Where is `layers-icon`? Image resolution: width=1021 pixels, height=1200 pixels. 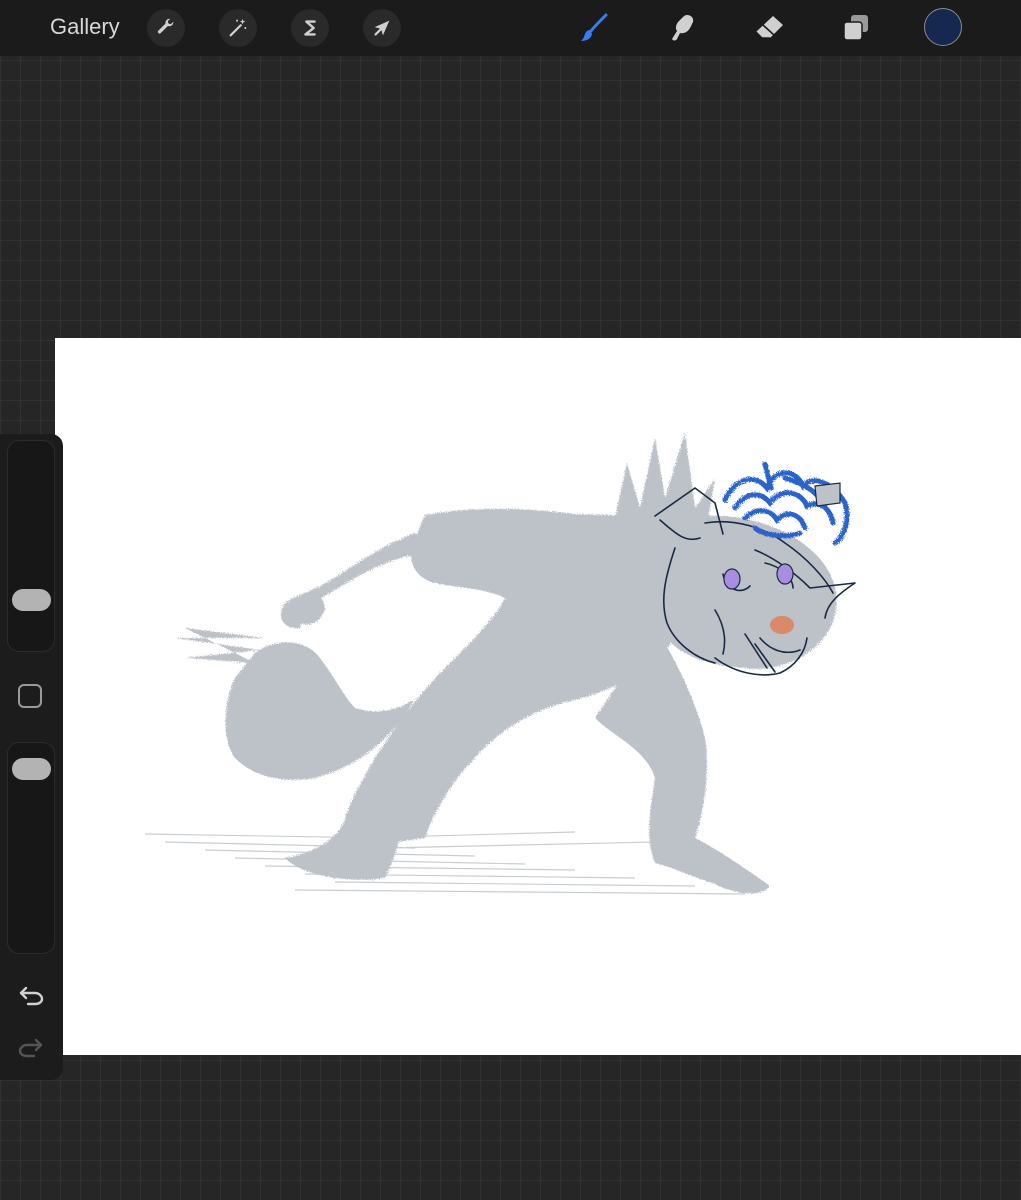
layers-icon is located at coordinates (855, 28).